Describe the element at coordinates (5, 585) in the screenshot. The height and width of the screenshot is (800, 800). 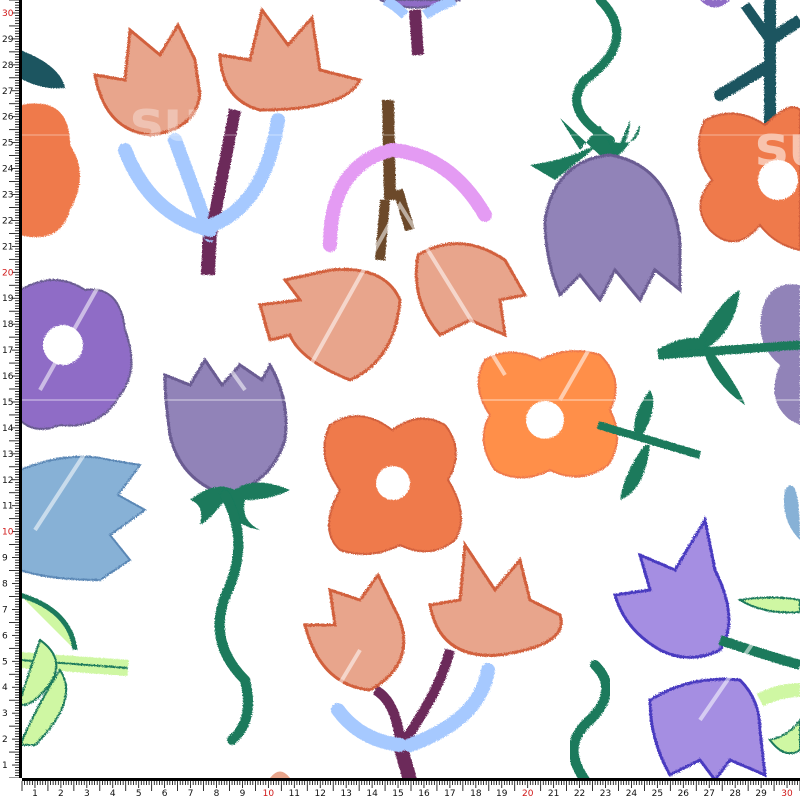
I see `ruler-label-y: 8` at that location.